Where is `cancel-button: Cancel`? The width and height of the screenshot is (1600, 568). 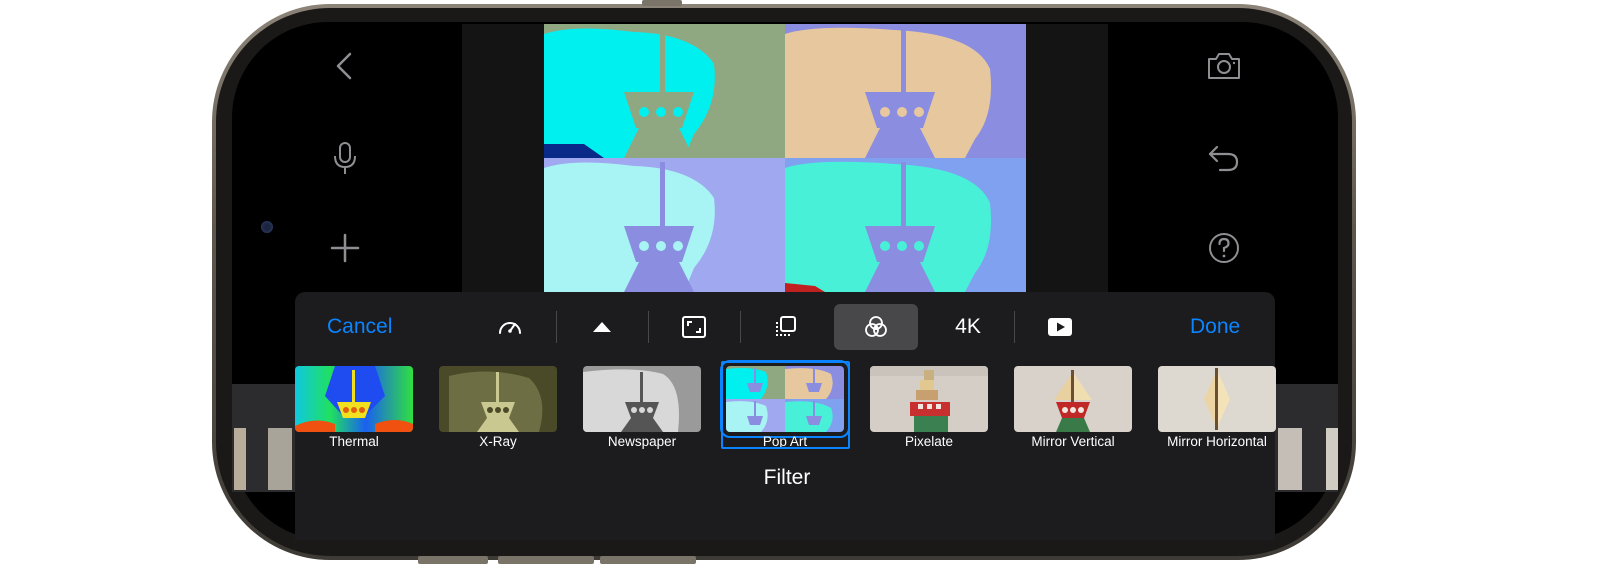 cancel-button: Cancel is located at coordinates (359, 327).